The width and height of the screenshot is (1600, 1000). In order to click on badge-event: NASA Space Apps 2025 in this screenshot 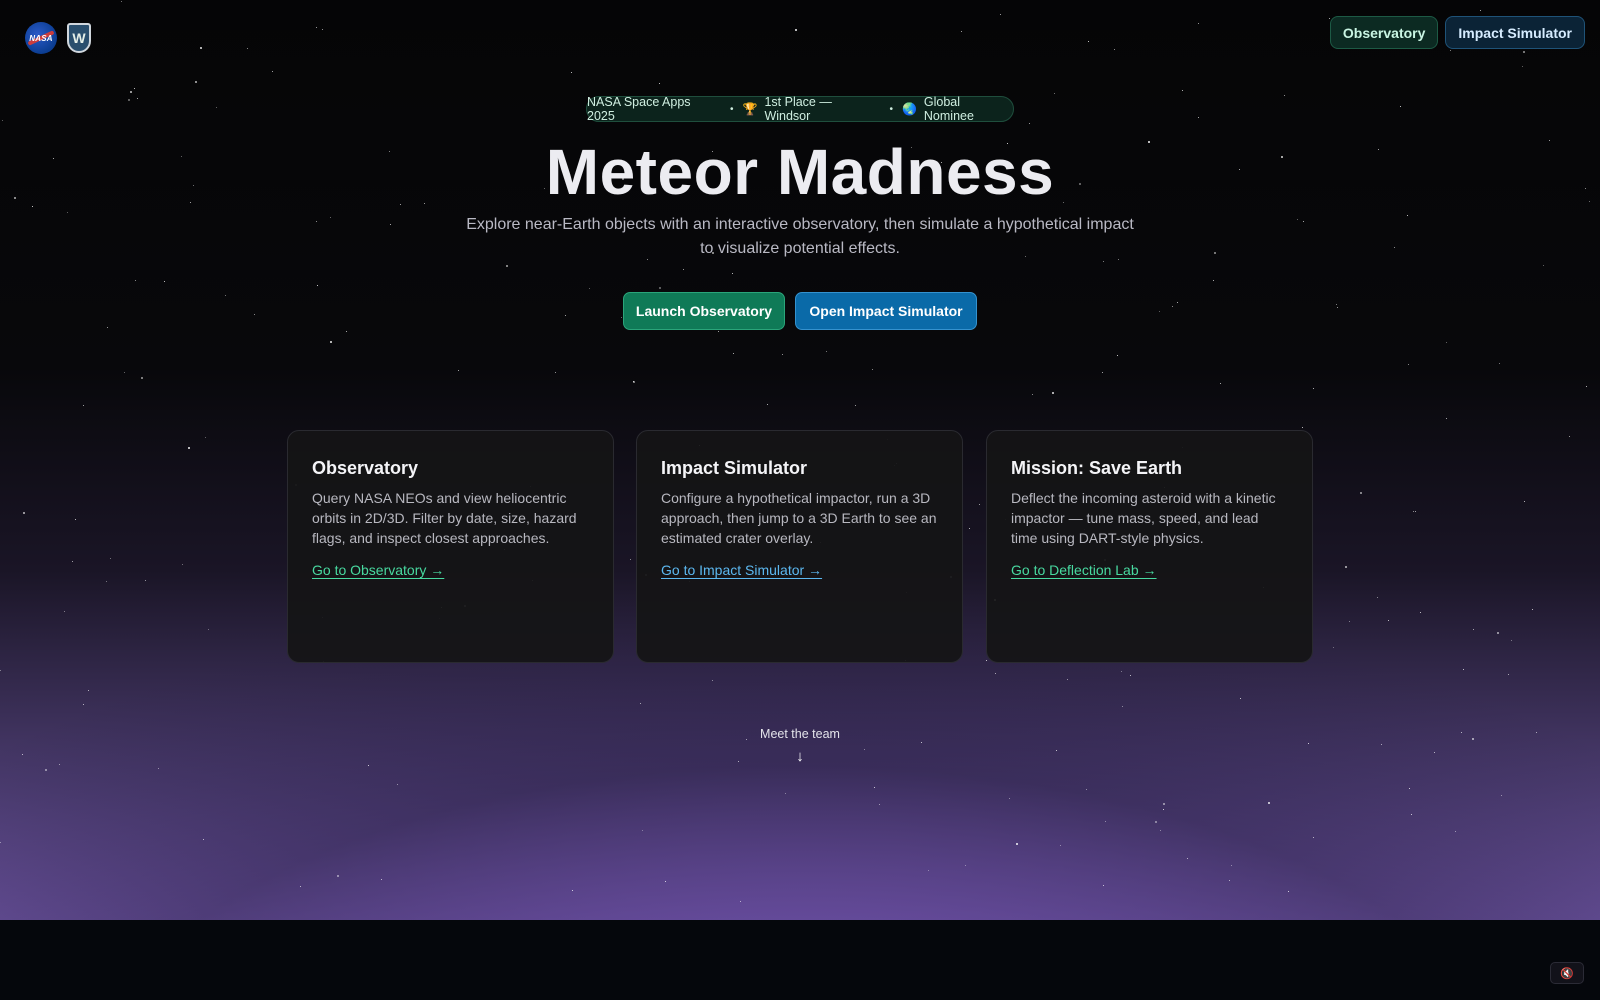, I will do `click(639, 109)`.